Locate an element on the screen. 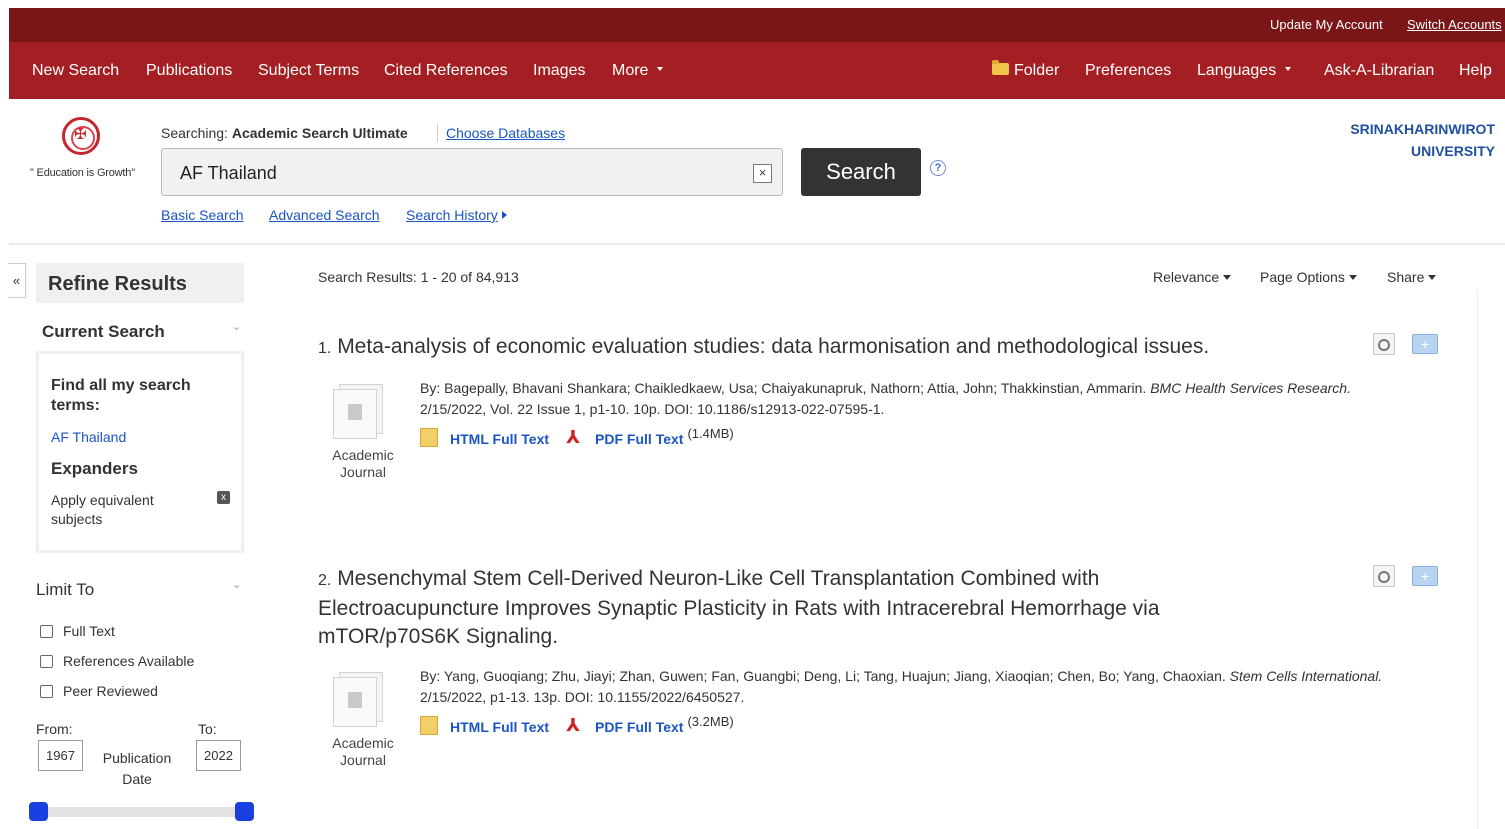 The image size is (1505, 829). search-button: Search is located at coordinates (861, 172).